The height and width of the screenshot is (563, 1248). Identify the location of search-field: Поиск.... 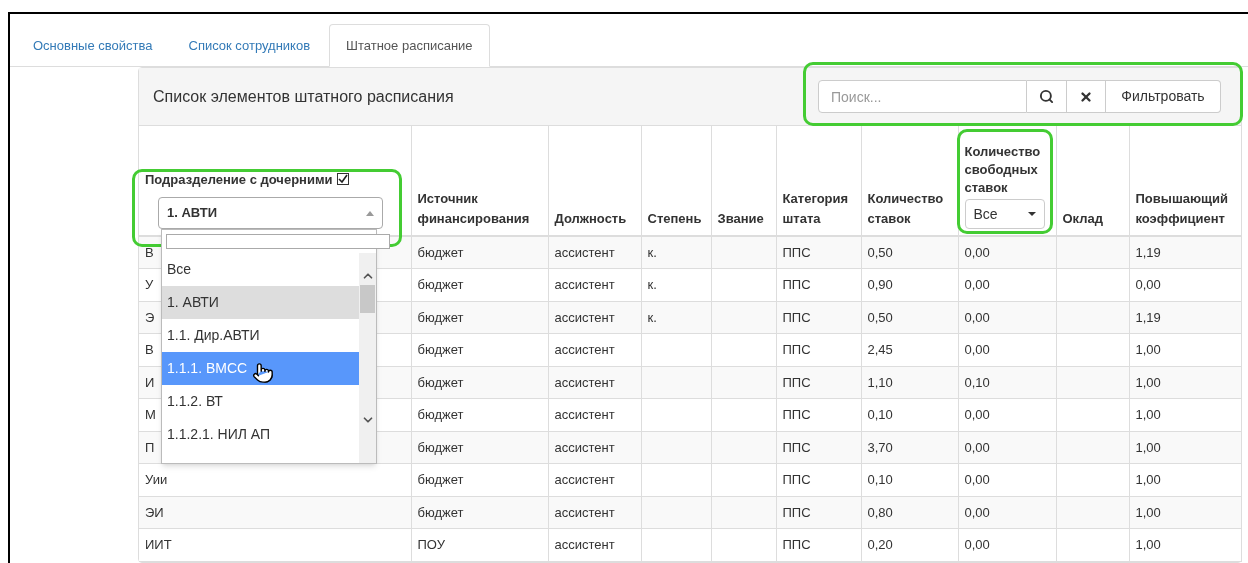
(922, 96).